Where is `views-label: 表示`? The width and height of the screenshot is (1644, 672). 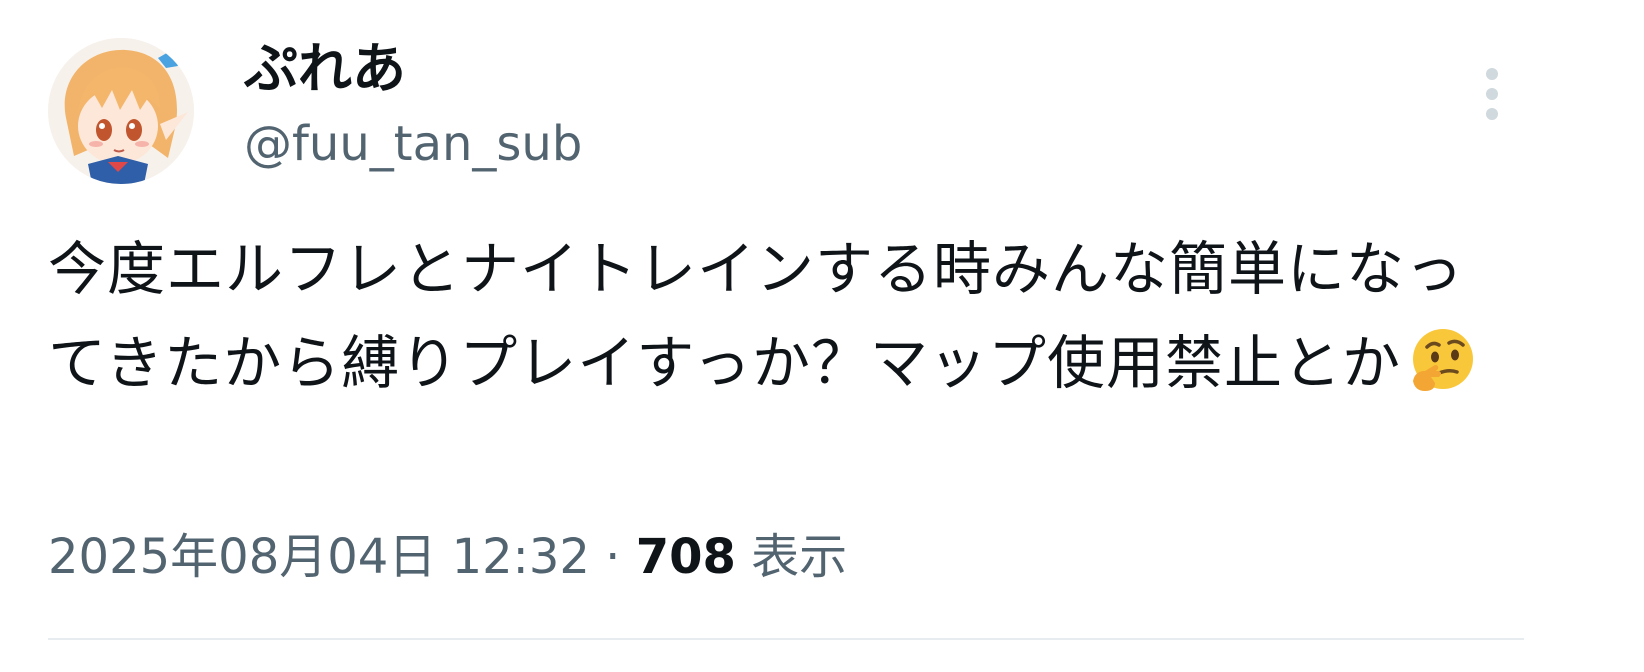 views-label: 表示 is located at coordinates (799, 557).